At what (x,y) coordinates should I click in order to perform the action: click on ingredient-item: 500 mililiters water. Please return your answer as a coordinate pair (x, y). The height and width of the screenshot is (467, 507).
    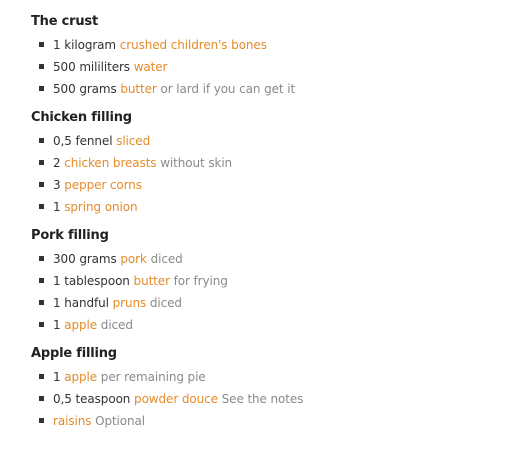
    Looking at the image, I should click on (261, 67).